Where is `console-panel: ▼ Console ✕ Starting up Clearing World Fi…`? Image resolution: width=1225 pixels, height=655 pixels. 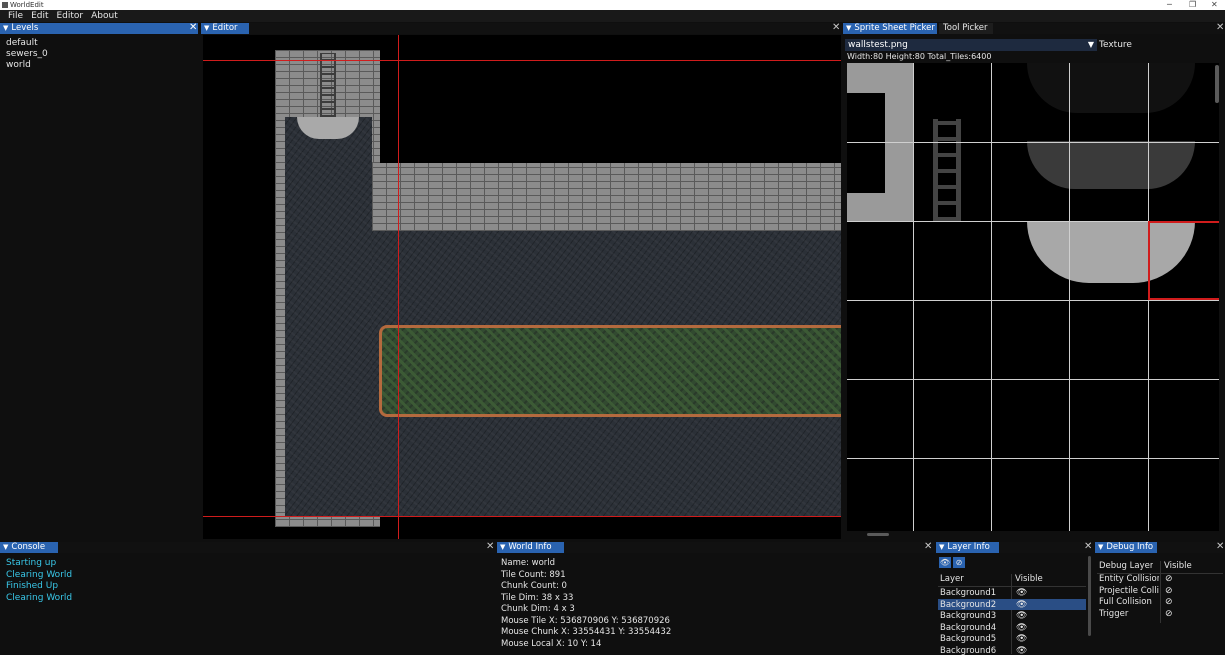
console-panel: ▼ Console ✕ Starting up Clearing World Fi… is located at coordinates (248, 598).